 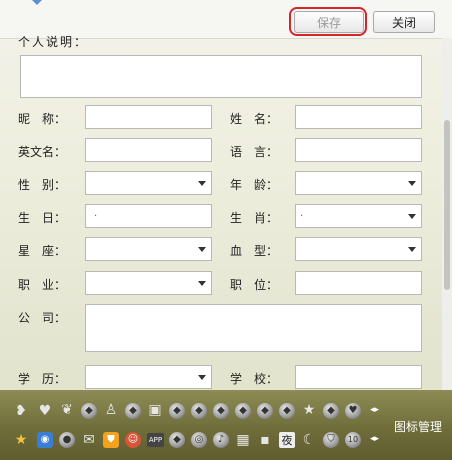 I want to click on english-name-input, so click(x=148, y=150).